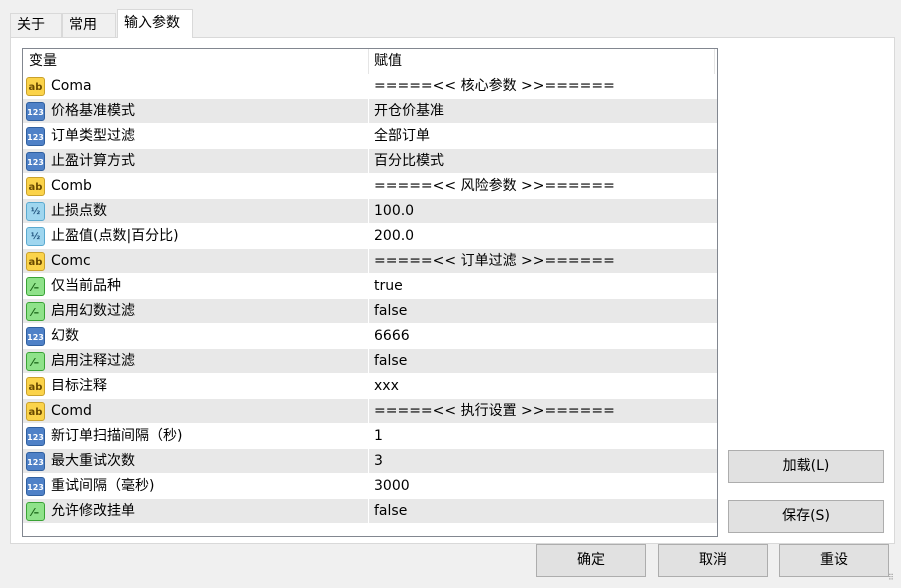 This screenshot has width=901, height=588. I want to click on load-button: 加载(L), so click(806, 466).